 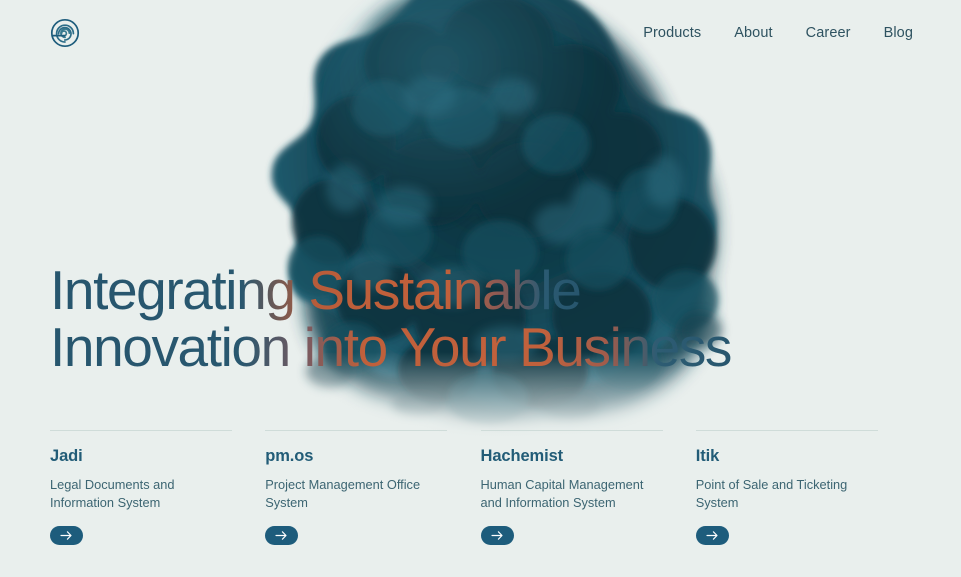 I want to click on product-description: Point of Sale and Ticketing System, so click(x=771, y=493).